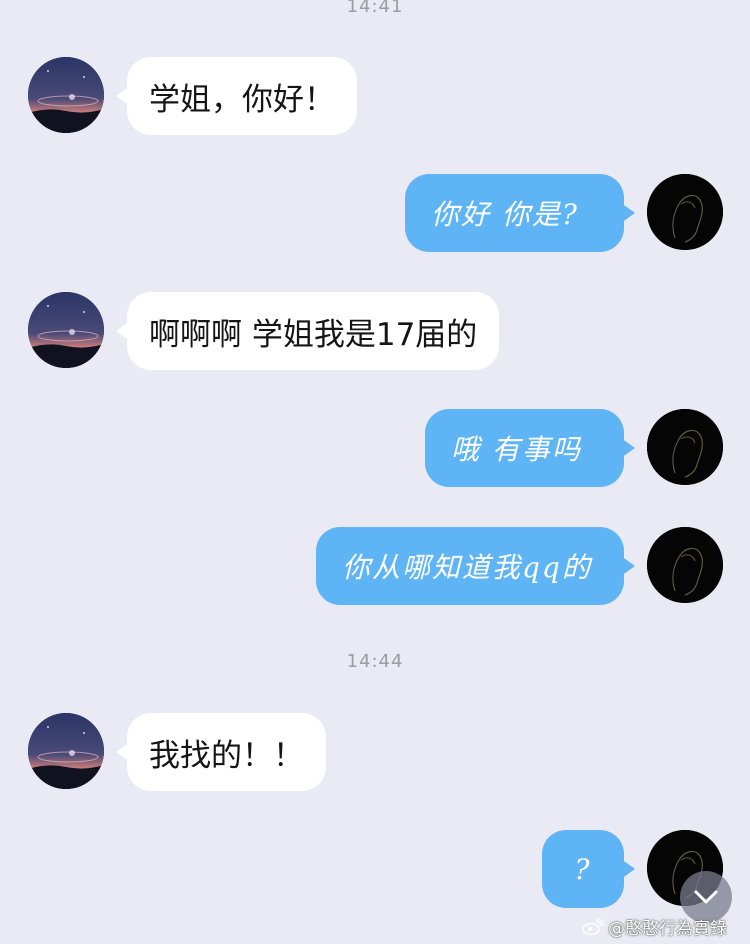 The image size is (750, 944). Describe the element at coordinates (226, 755) in the screenshot. I see `message-text: 我找的！！` at that location.